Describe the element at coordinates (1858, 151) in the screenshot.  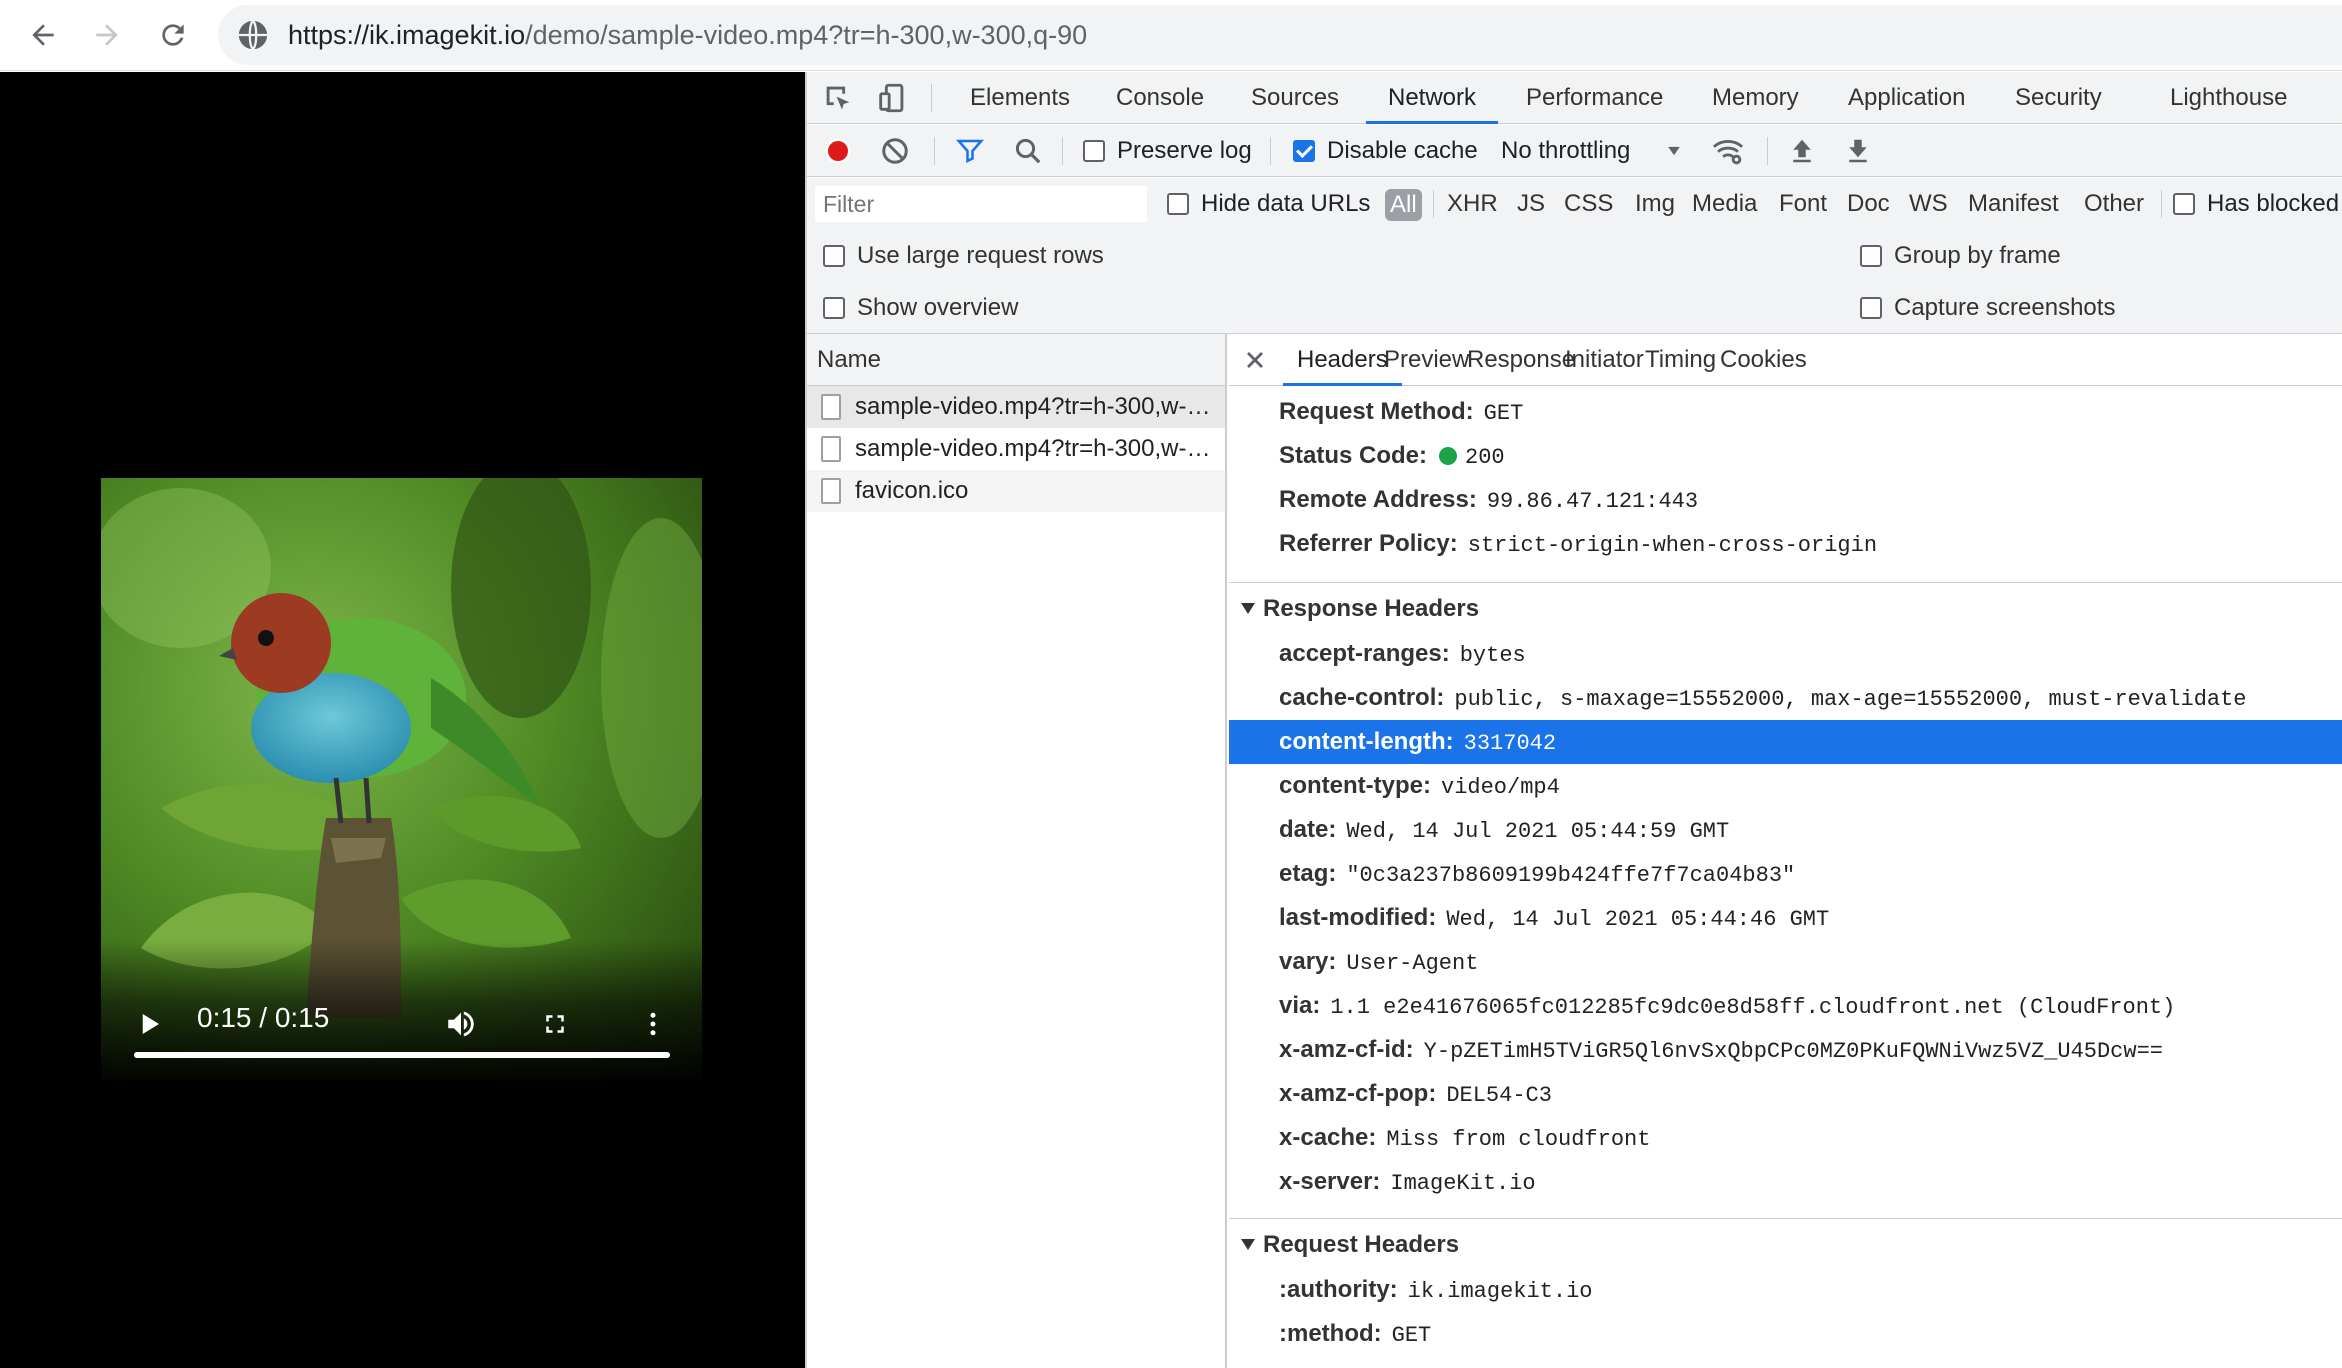
I see `export-har-button` at that location.